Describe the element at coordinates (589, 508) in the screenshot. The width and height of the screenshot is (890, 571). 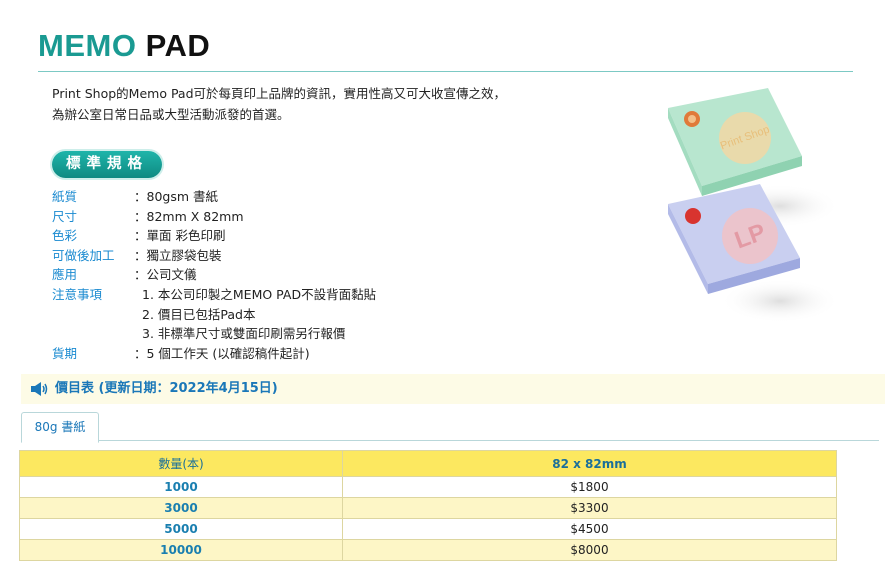
I see `price-cell: $3300` at that location.